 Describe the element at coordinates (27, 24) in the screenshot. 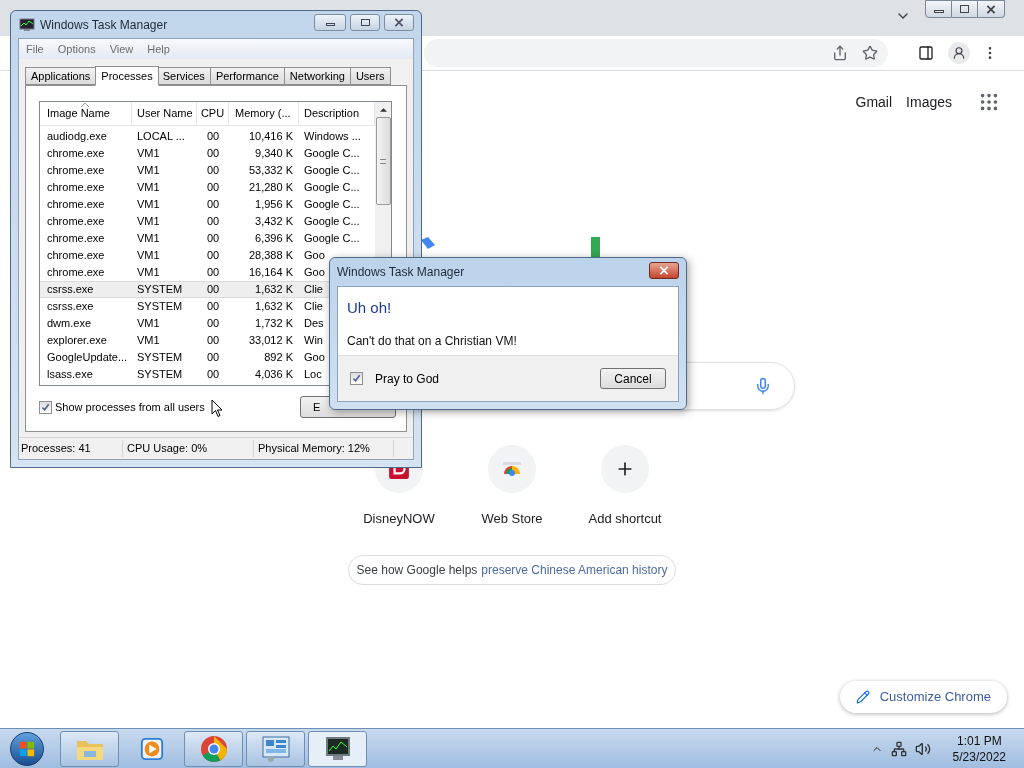

I see `task-manager-icon` at that location.